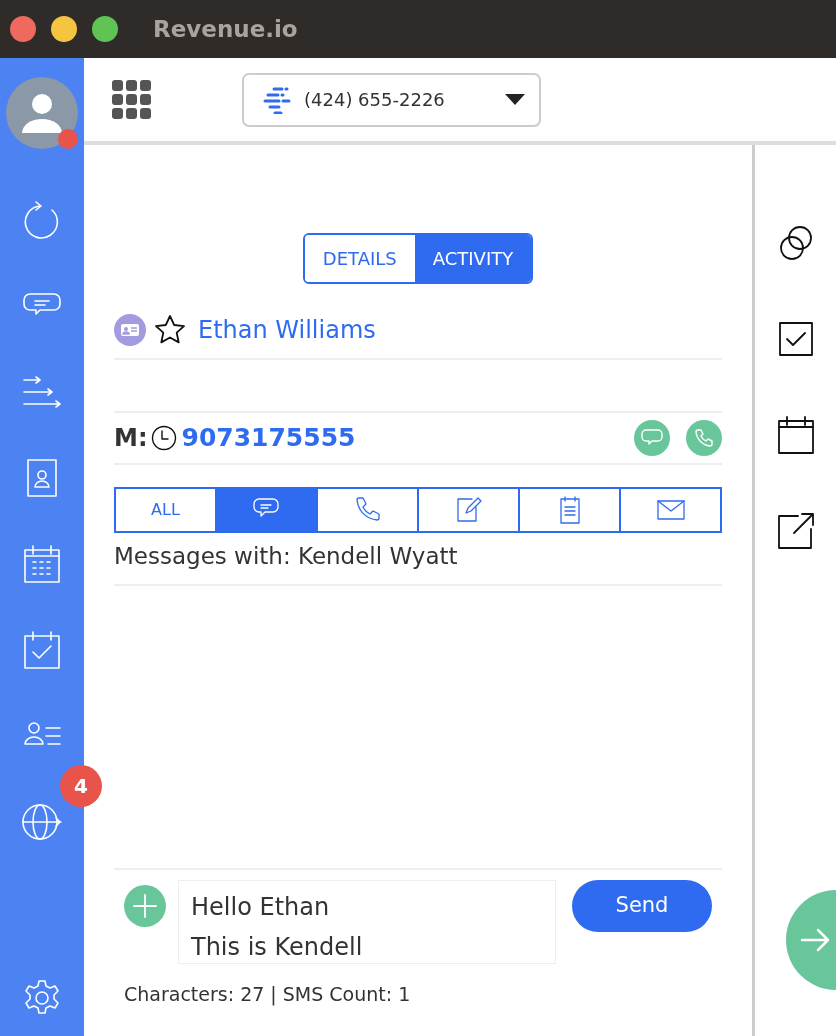 This screenshot has width=836, height=1036. Describe the element at coordinates (265, 510) in the screenshot. I see `filter-tab` at that location.